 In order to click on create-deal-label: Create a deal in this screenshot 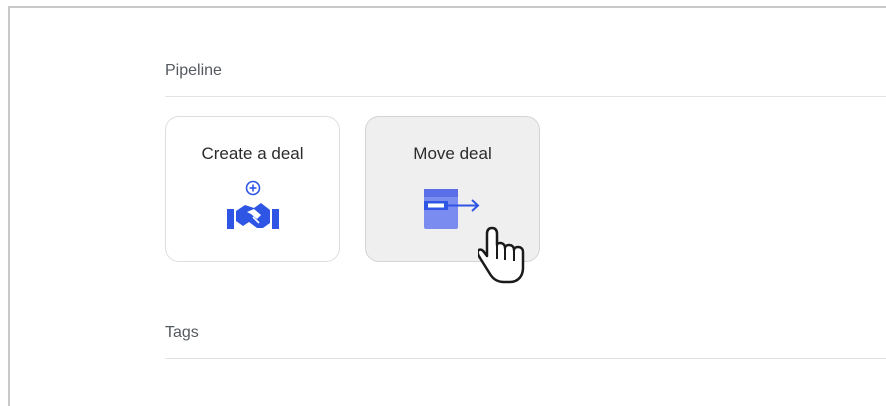, I will do `click(252, 153)`.